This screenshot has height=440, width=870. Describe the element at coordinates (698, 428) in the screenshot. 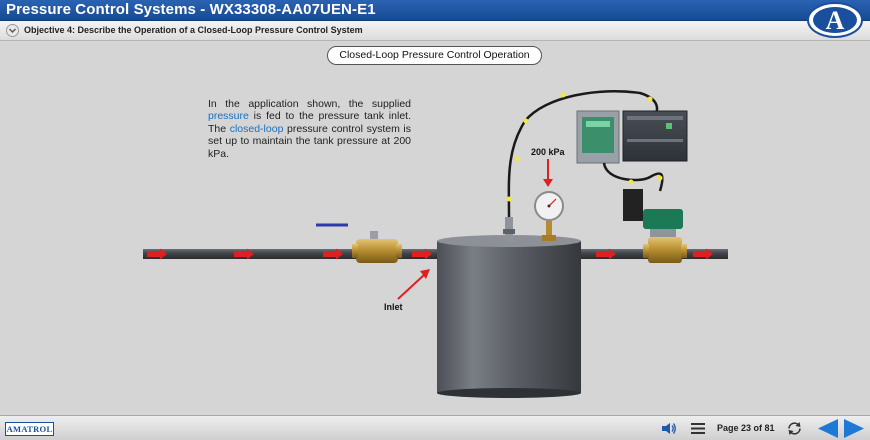

I see `menu-icon` at that location.